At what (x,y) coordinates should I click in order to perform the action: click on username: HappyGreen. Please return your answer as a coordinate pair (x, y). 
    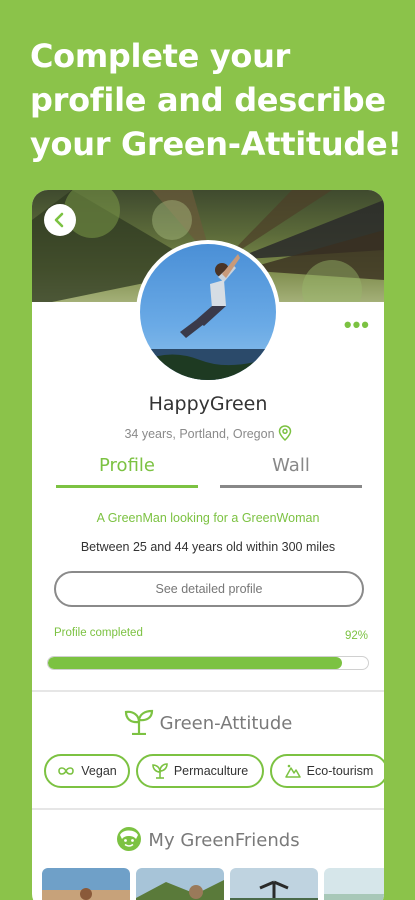
    Looking at the image, I should click on (208, 404).